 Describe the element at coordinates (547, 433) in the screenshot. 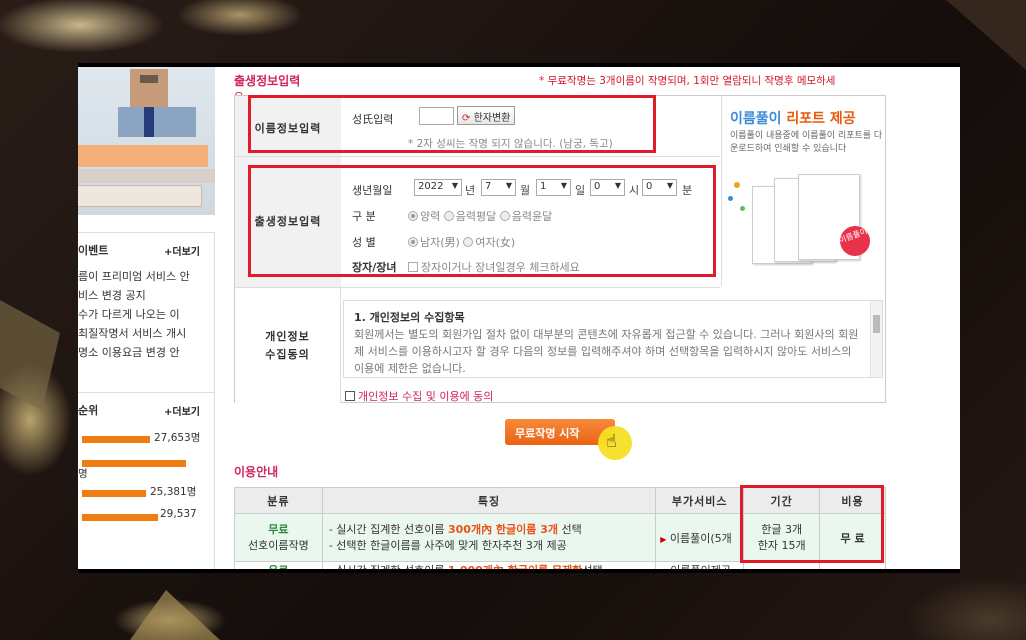

I see `start-button-label: 무료작명 시작` at that location.